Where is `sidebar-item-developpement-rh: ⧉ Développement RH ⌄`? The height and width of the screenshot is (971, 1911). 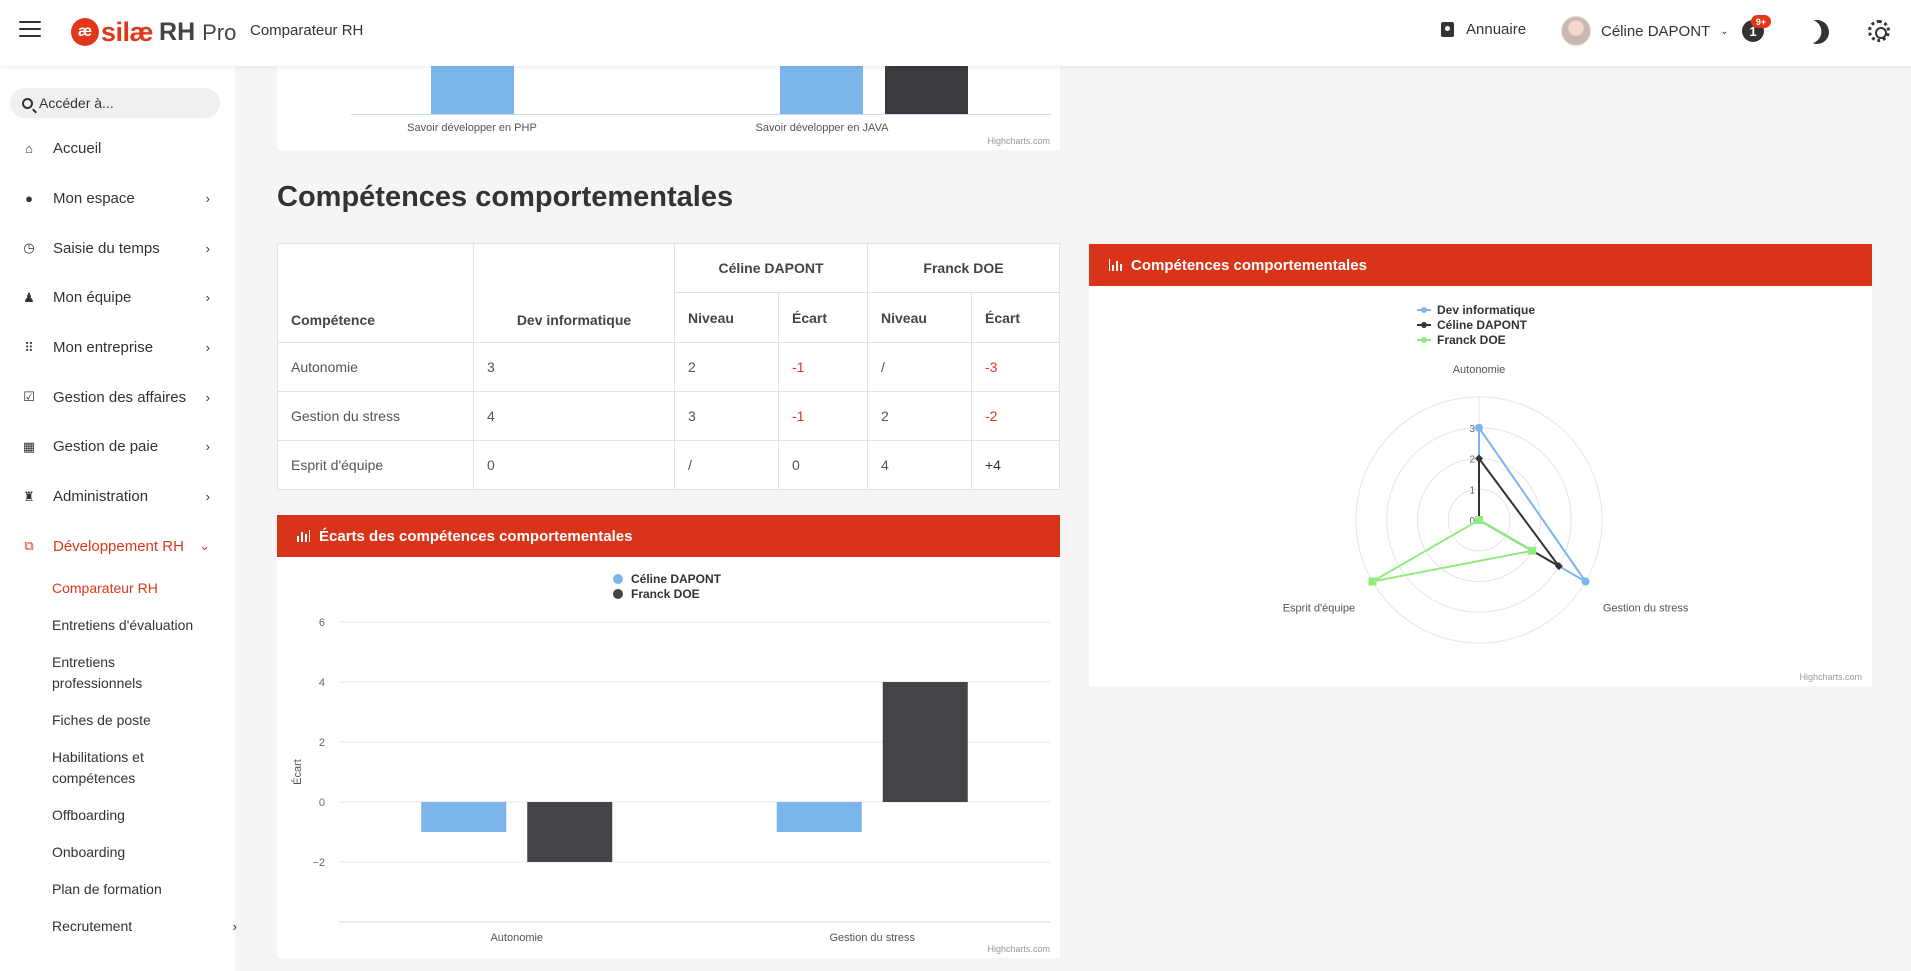
sidebar-item-developpement-rh: ⧉ Développement RH ⌄ is located at coordinates (117, 547).